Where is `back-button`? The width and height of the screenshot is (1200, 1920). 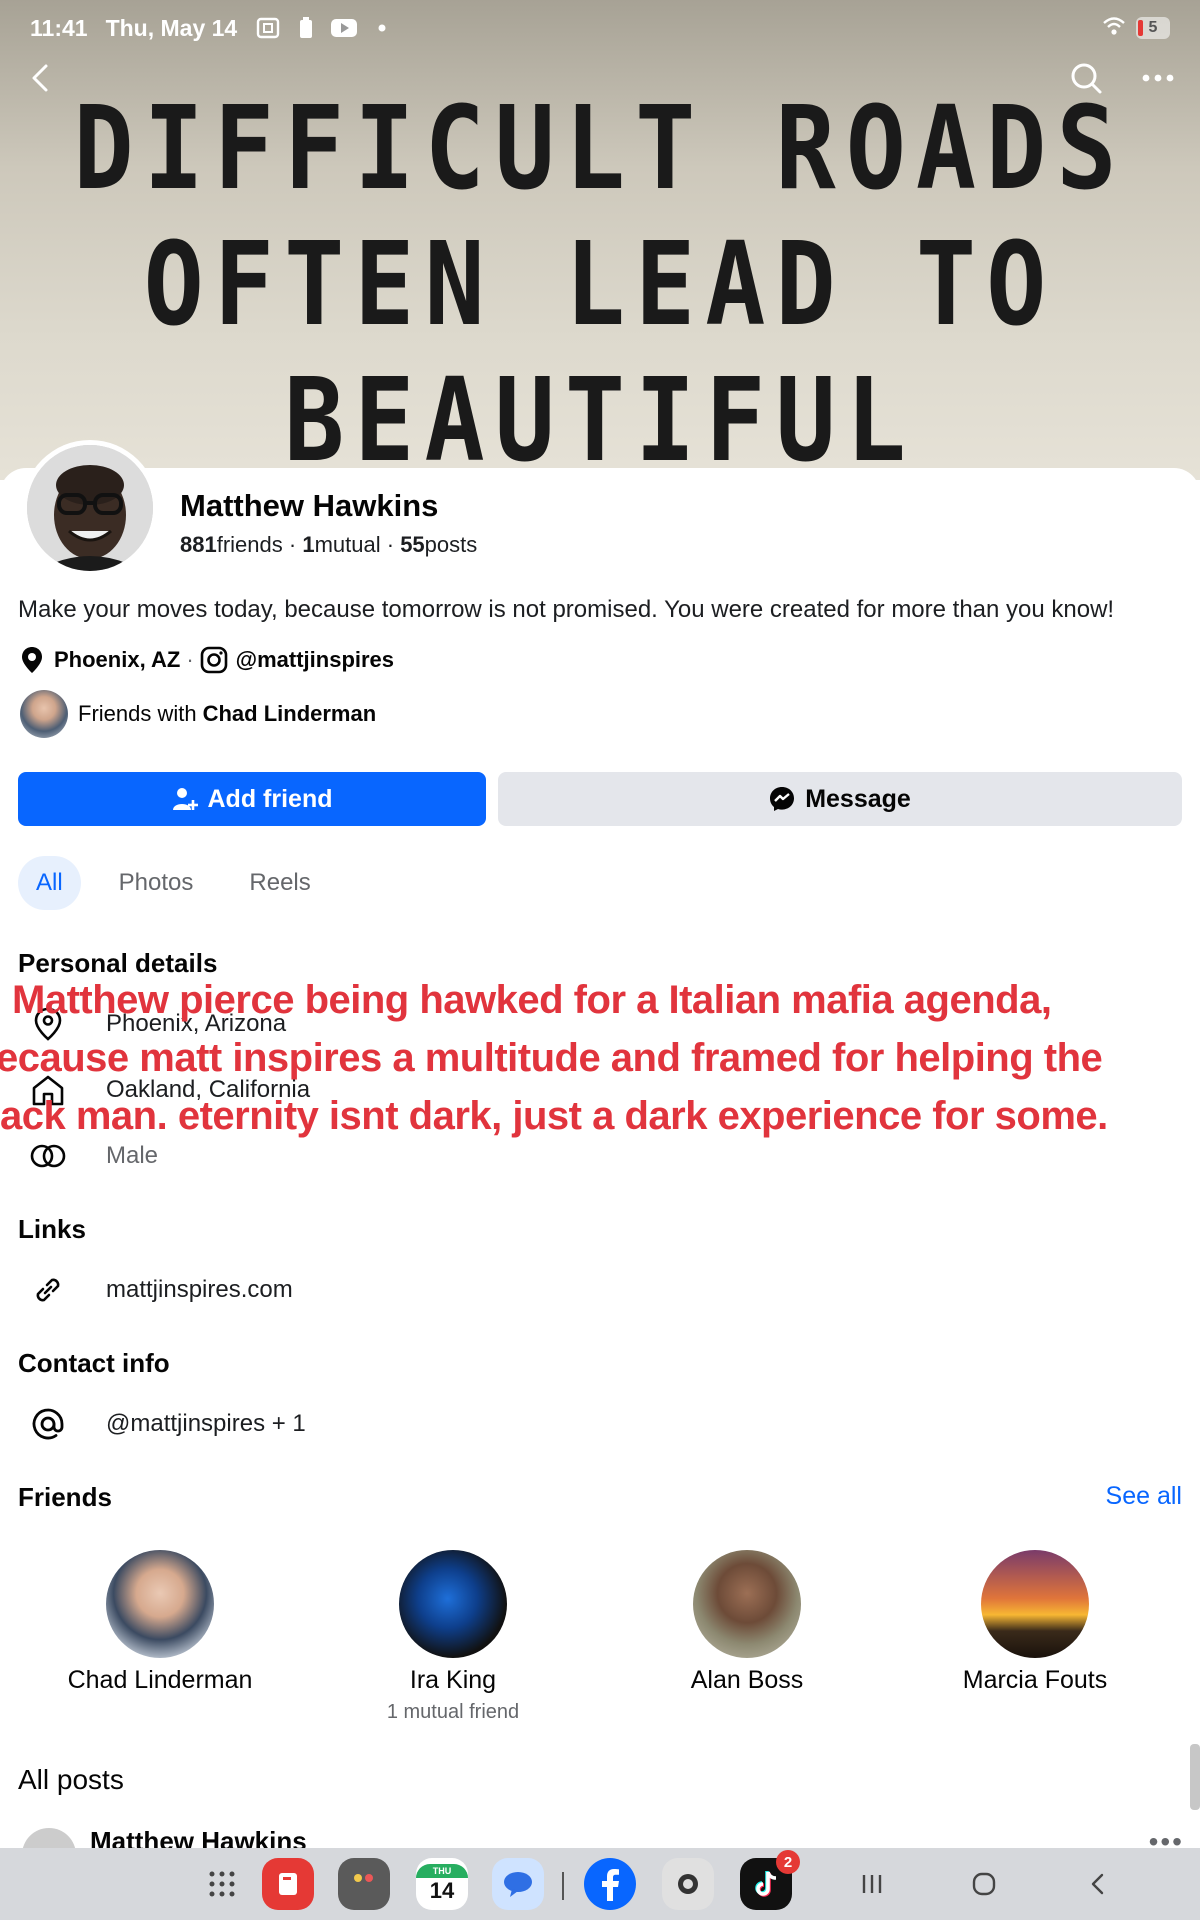
back-button is located at coordinates (42, 78).